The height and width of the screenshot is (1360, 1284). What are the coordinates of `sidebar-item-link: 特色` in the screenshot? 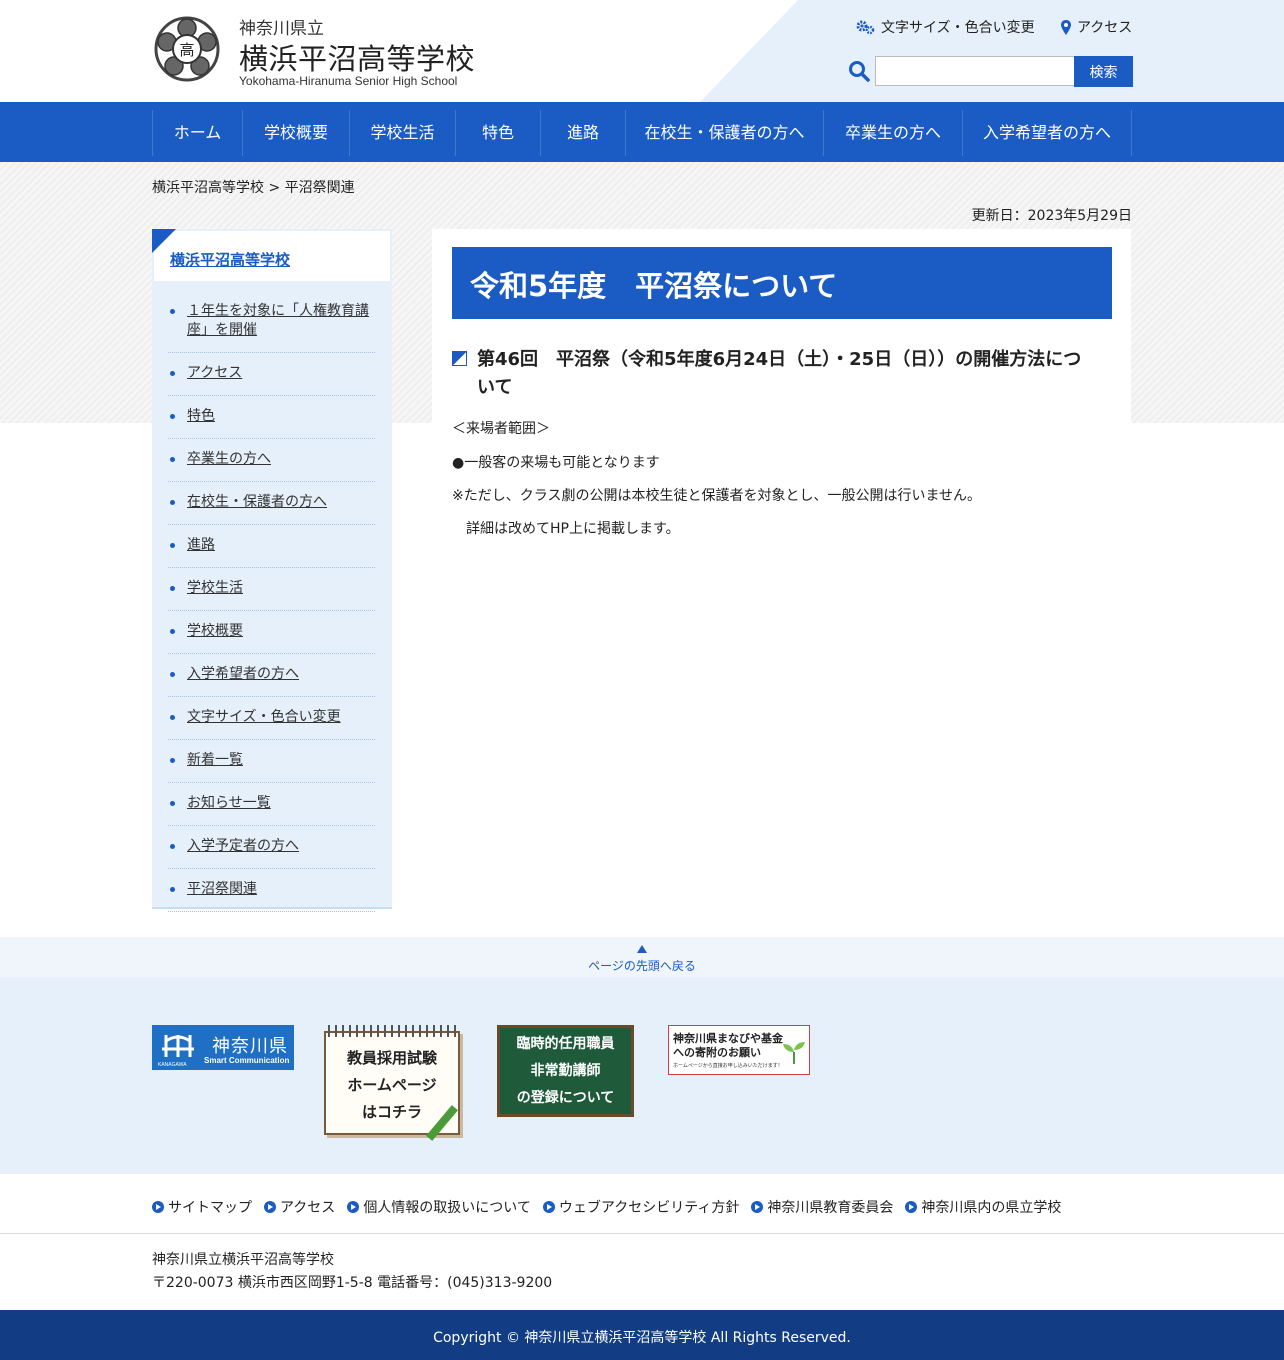 It's located at (201, 416).